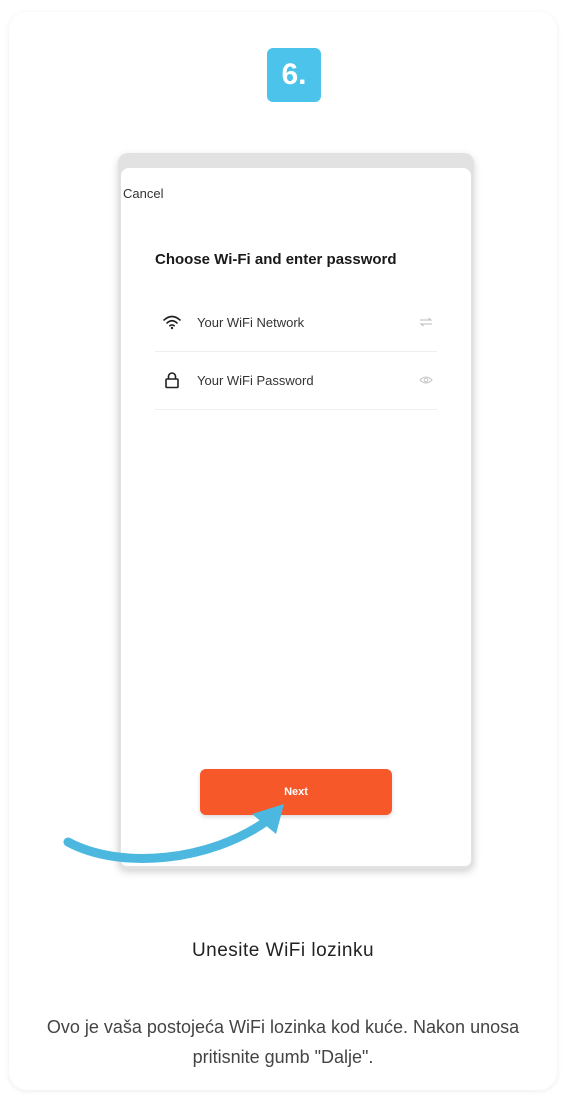 The width and height of the screenshot is (566, 1100). Describe the element at coordinates (296, 792) in the screenshot. I see `next-button: Next` at that location.